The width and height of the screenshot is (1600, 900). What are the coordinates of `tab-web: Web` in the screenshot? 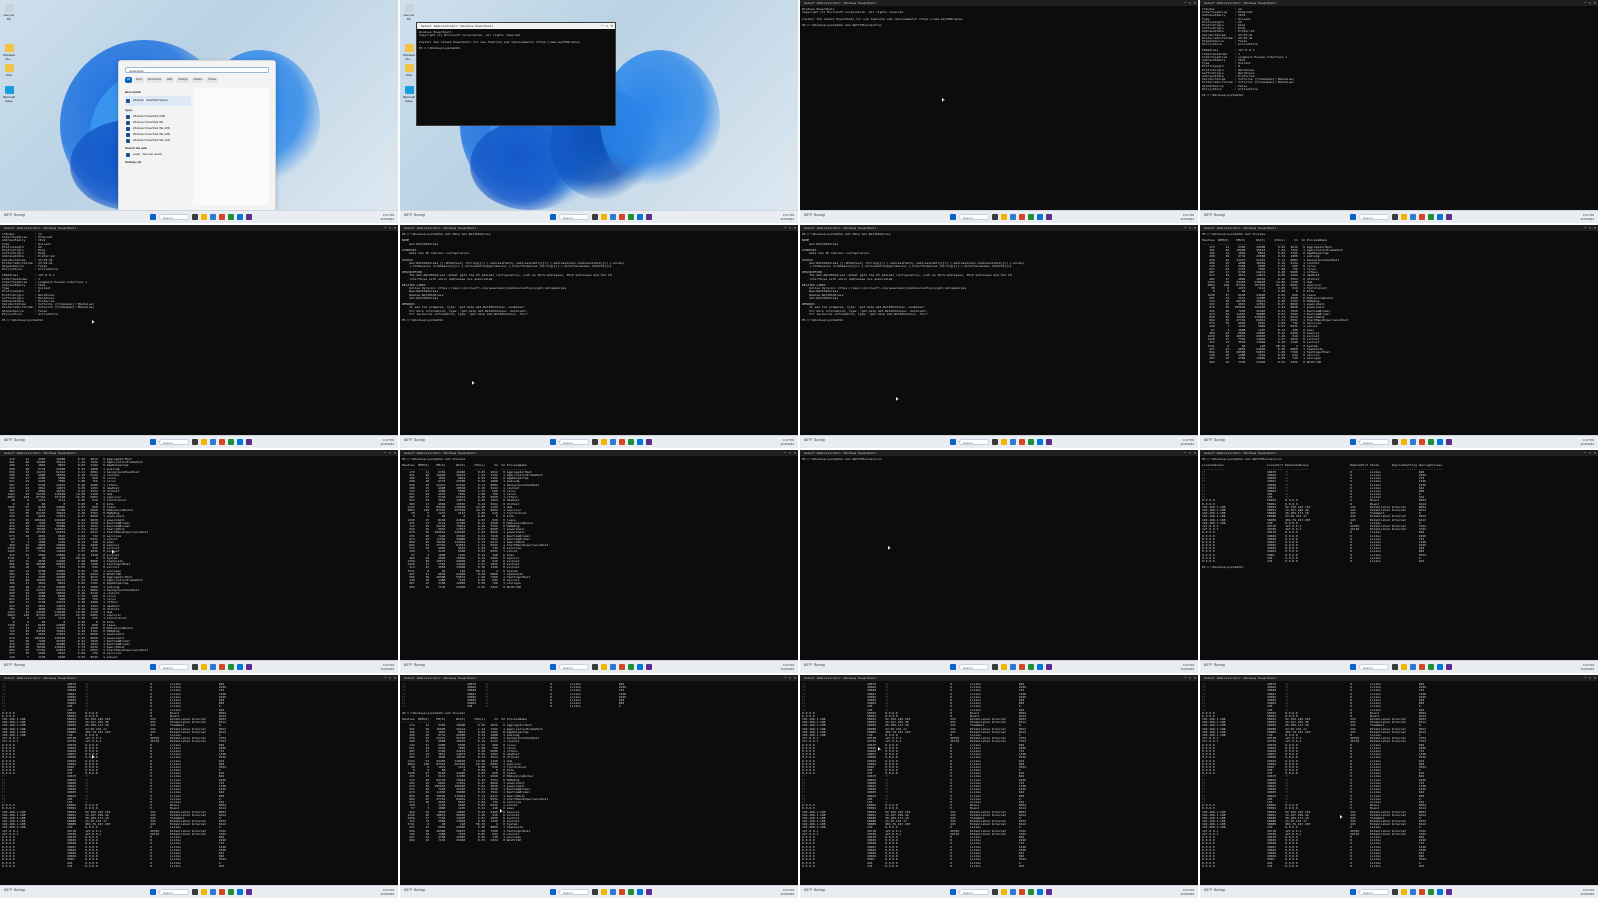 It's located at (169, 80).